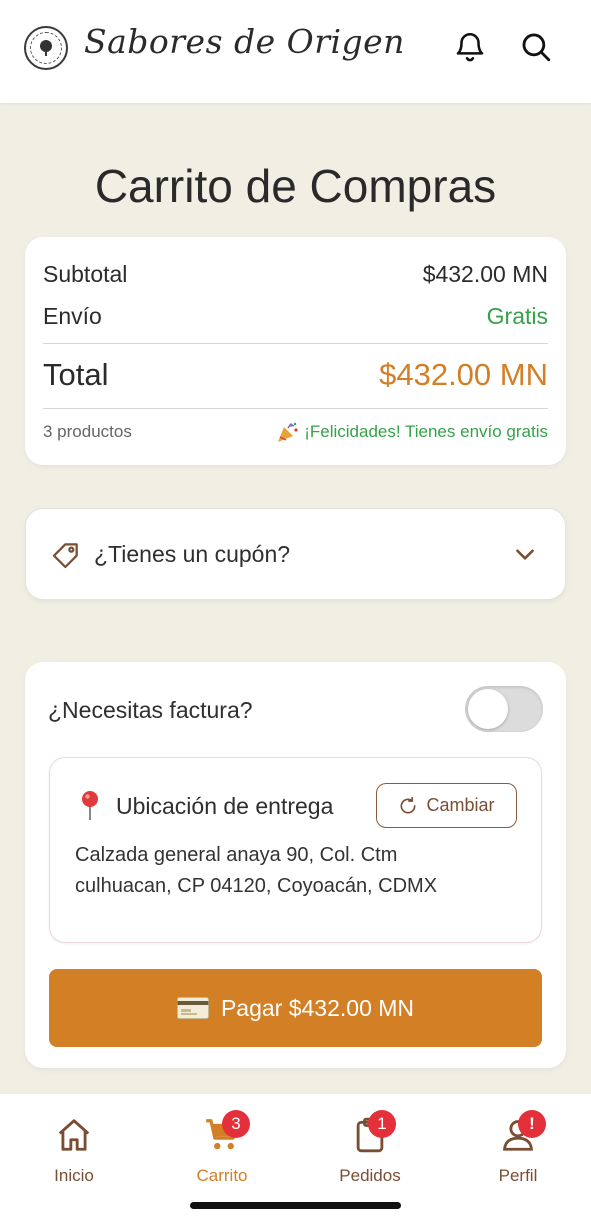 The height and width of the screenshot is (1224, 591). What do you see at coordinates (295, 375) in the screenshot?
I see `total-row: Total $432.00 MN` at bounding box center [295, 375].